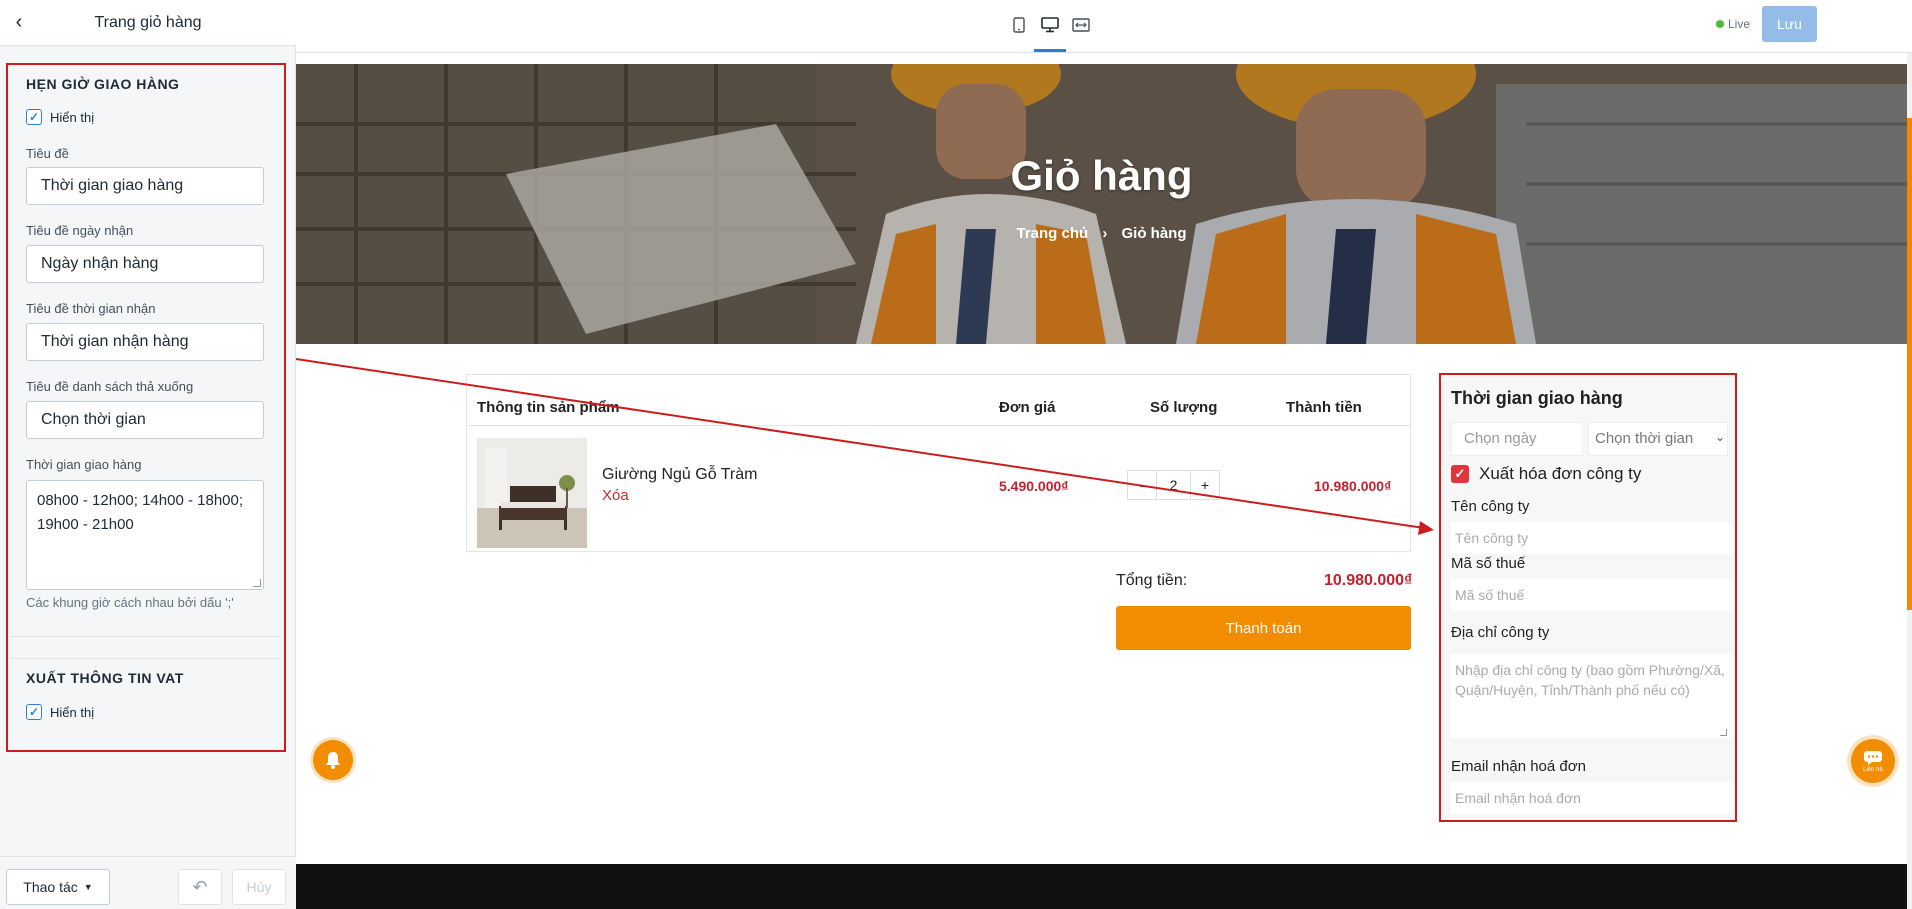 The width and height of the screenshot is (1912, 909). I want to click on line-total: 10.980.000₫, so click(1353, 486).